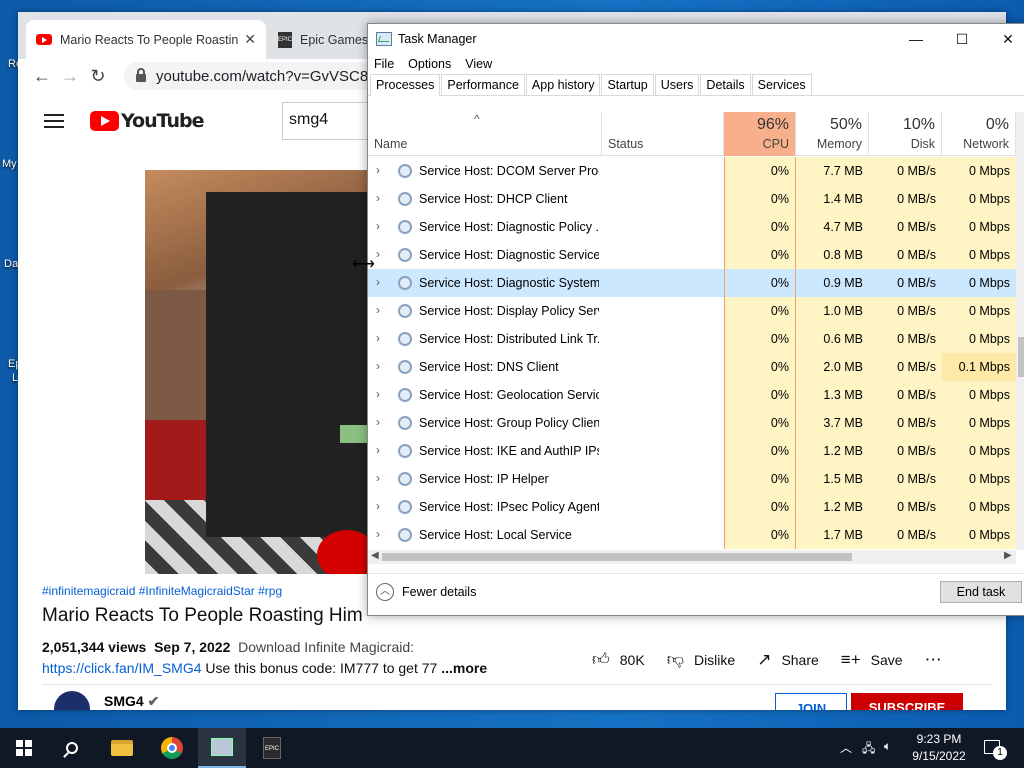 Image resolution: width=1024 pixels, height=768 pixels. I want to click on end-task-button: End task, so click(981, 592).